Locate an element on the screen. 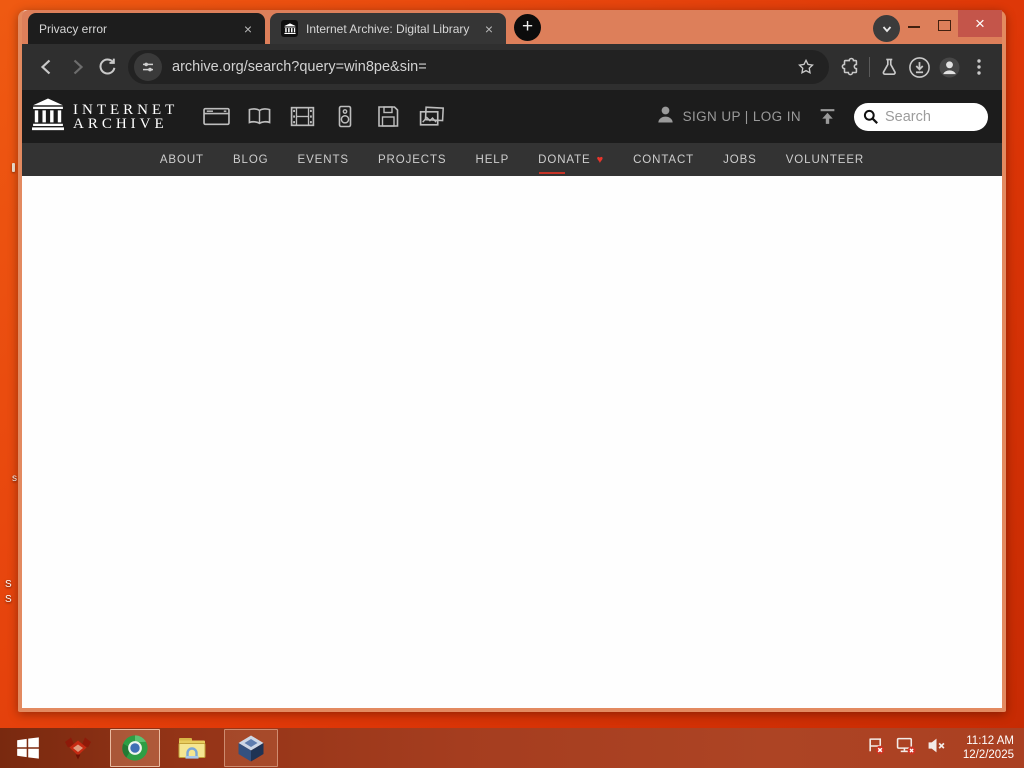 This screenshot has width=1024, height=768. back-icon is located at coordinates (47, 67).